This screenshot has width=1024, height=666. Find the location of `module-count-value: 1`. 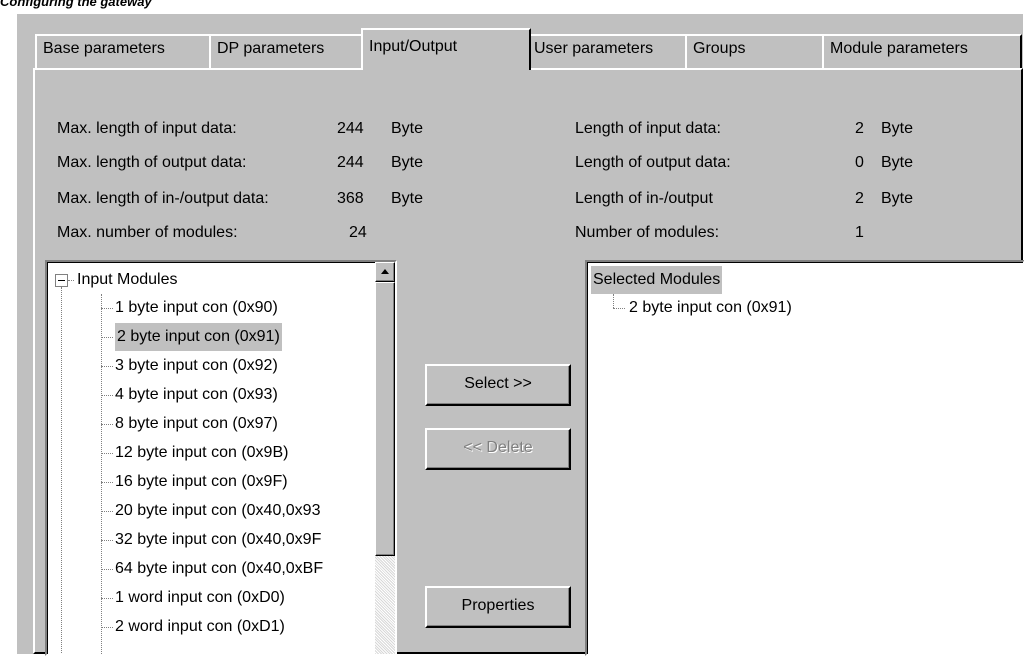

module-count-value: 1 is located at coordinates (859, 232).